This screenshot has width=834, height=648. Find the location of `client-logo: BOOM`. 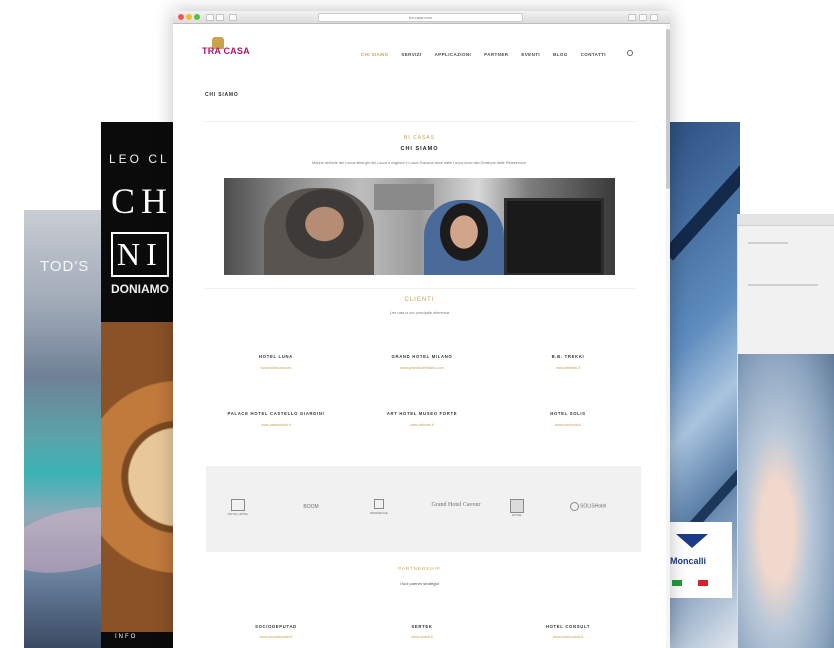

client-logo: BOOM is located at coordinates (311, 513).